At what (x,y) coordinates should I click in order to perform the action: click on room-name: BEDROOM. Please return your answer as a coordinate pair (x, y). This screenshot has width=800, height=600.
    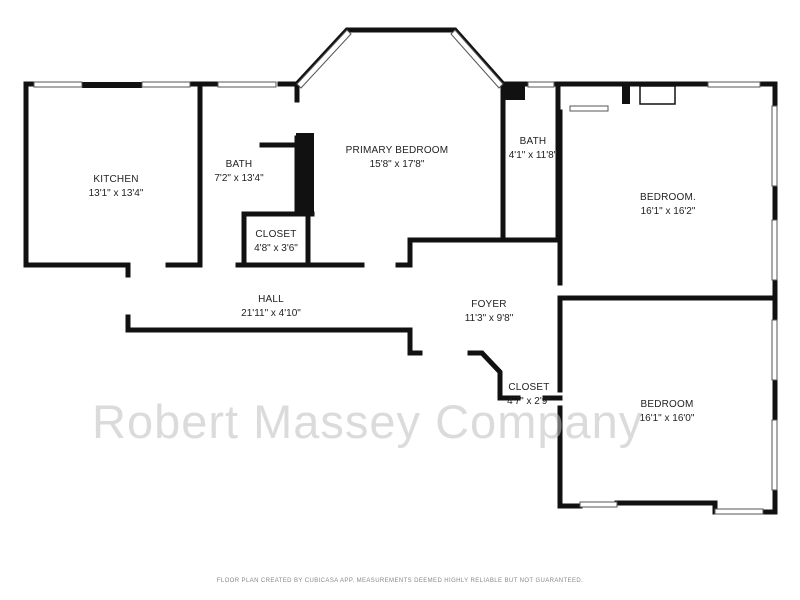
    Looking at the image, I should click on (666, 404).